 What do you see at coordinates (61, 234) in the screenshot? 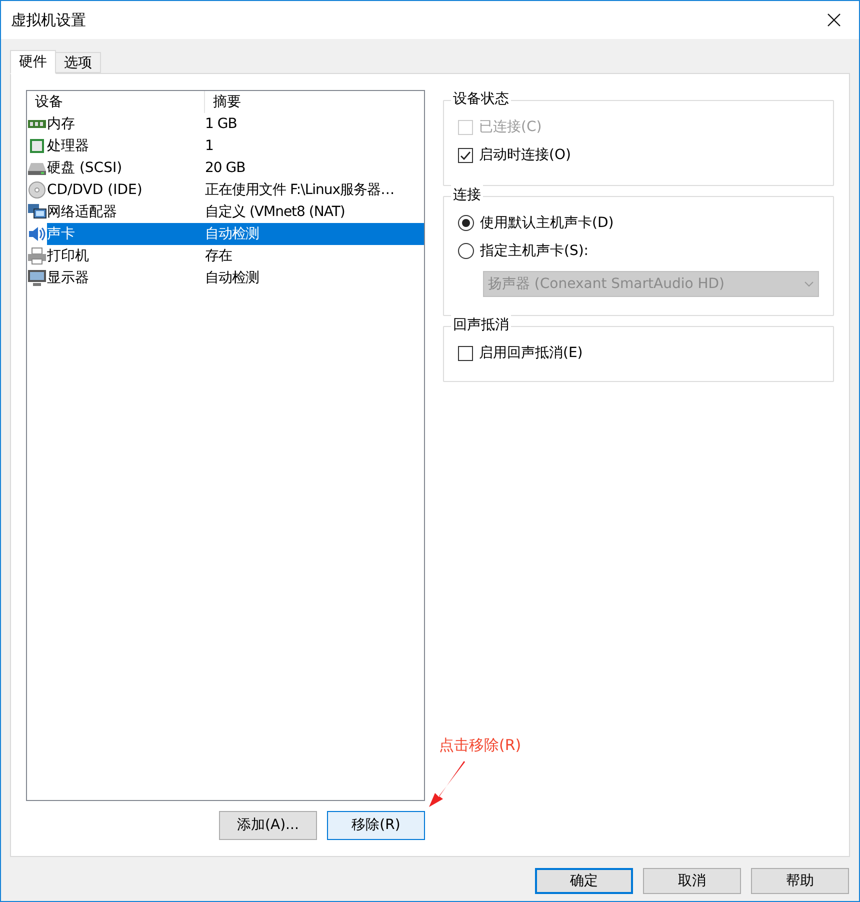
I see `device-name: 声卡` at bounding box center [61, 234].